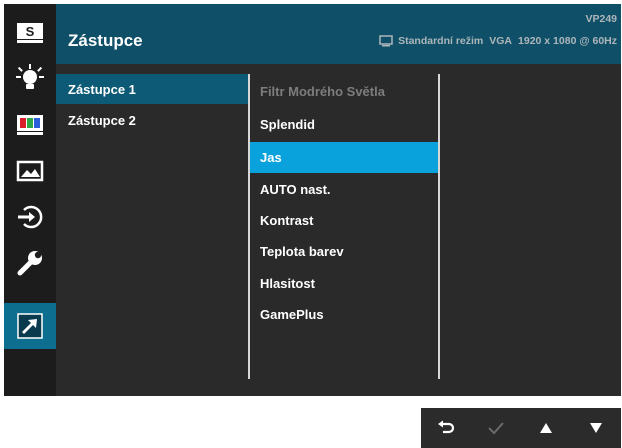 Image resolution: width=622 pixels, height=448 pixels. Describe the element at coordinates (105, 40) in the screenshot. I see `page-title: Zástupce` at that location.